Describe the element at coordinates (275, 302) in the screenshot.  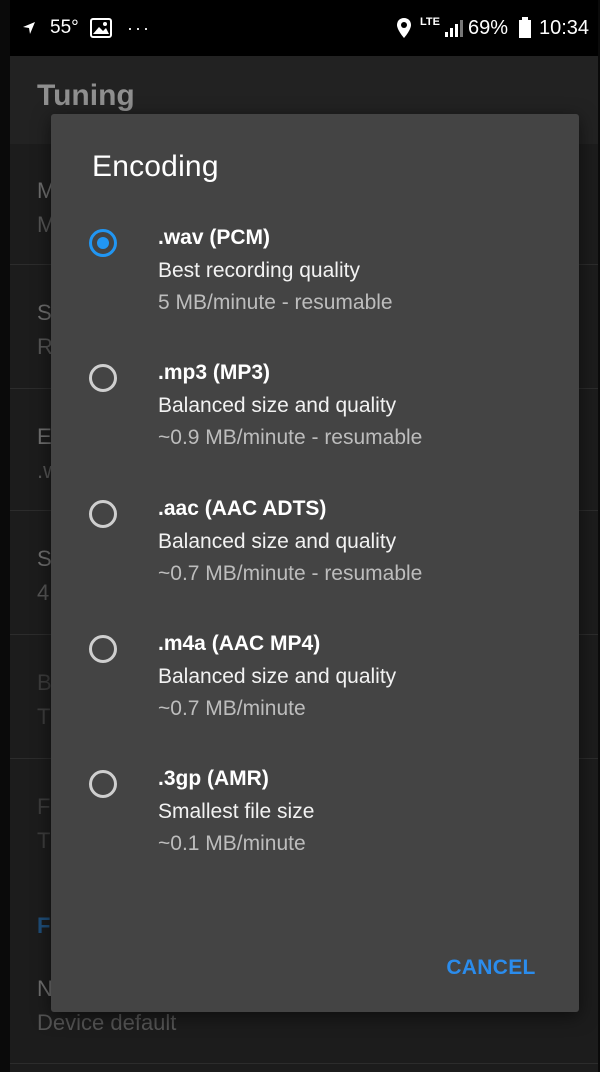
I see `option-meta: 5 MB/minute - resumable` at that location.